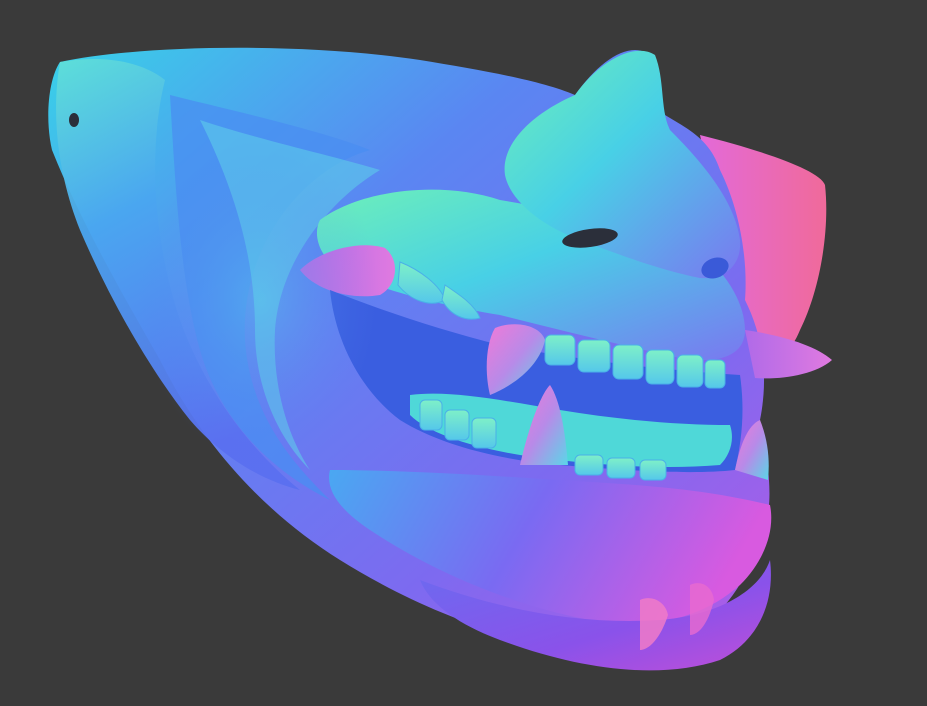  Describe the element at coordinates (260, 300) in the screenshot. I see `cheek-glow` at that location.